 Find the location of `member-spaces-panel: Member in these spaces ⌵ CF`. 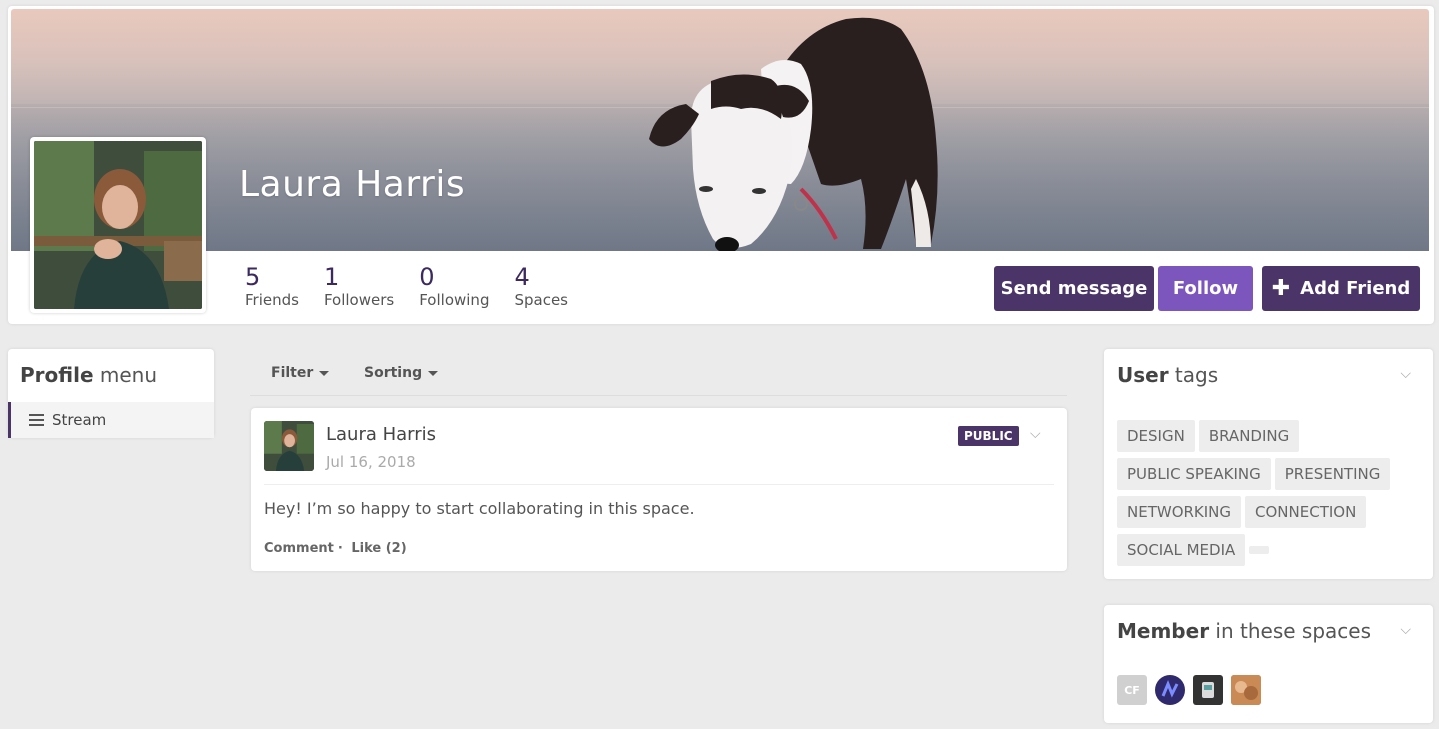

member-spaces-panel: Member in these spaces ⌵ CF is located at coordinates (1268, 664).